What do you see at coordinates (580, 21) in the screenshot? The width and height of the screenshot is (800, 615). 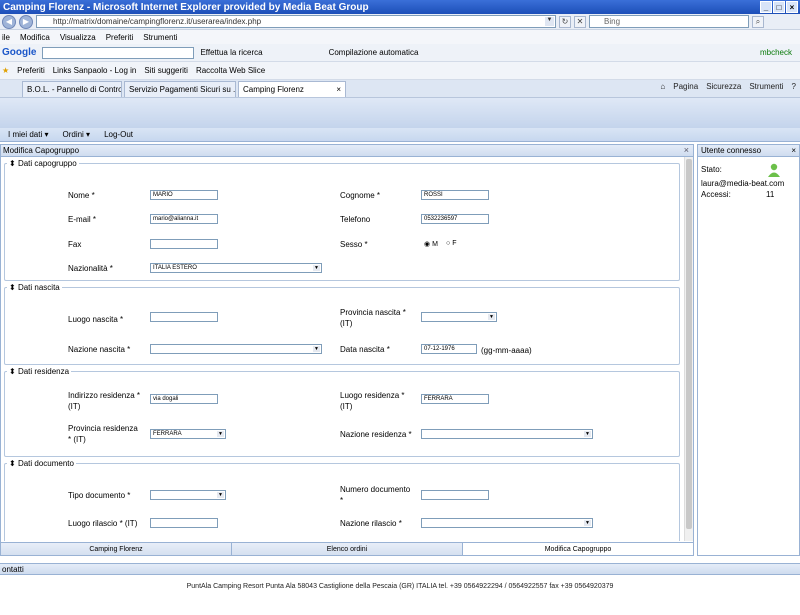 I see `stop-icon: ✕` at bounding box center [580, 21].